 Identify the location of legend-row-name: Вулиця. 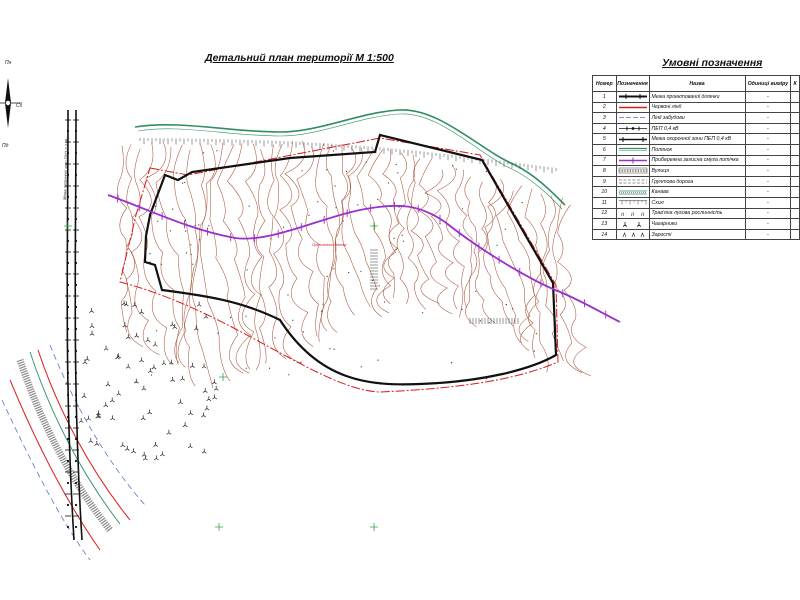
(697, 171).